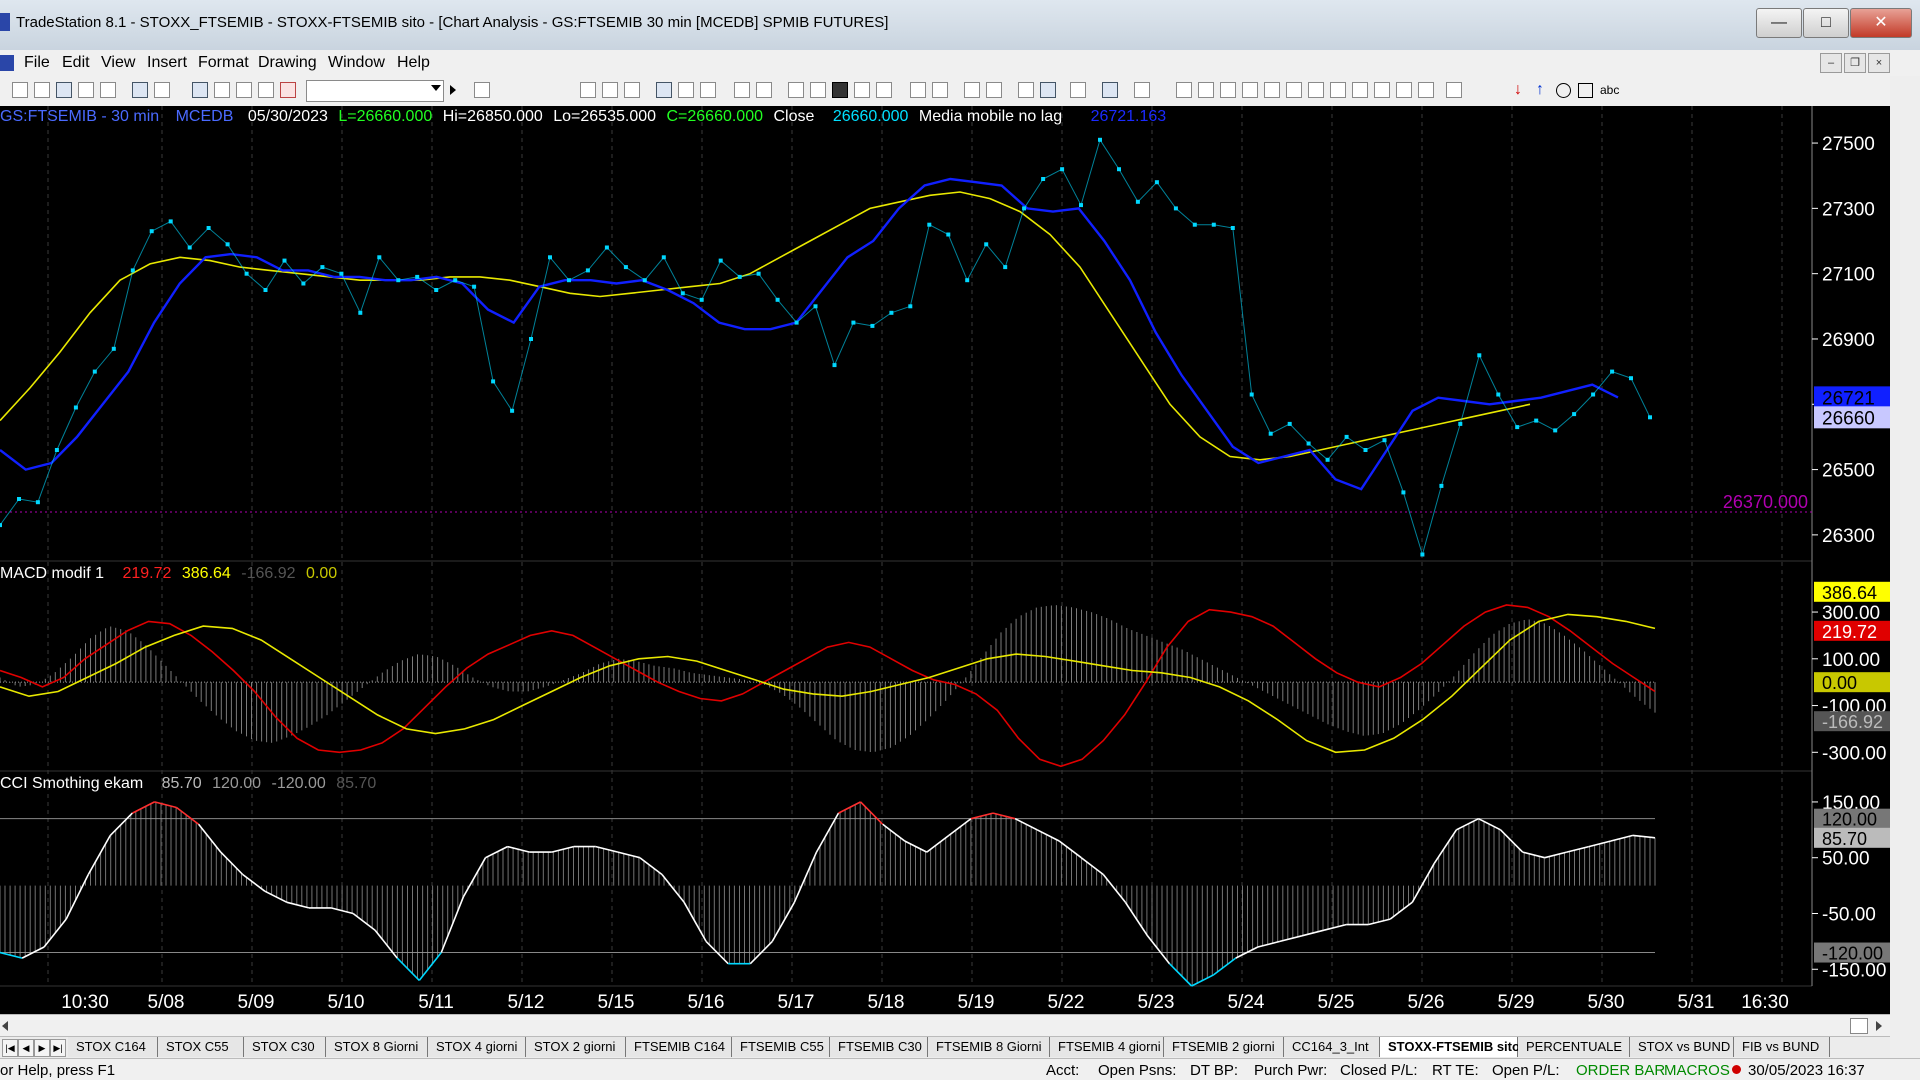 The width and height of the screenshot is (1920, 1080). Describe the element at coordinates (1078, 90) in the screenshot. I see `settings-icon` at that location.